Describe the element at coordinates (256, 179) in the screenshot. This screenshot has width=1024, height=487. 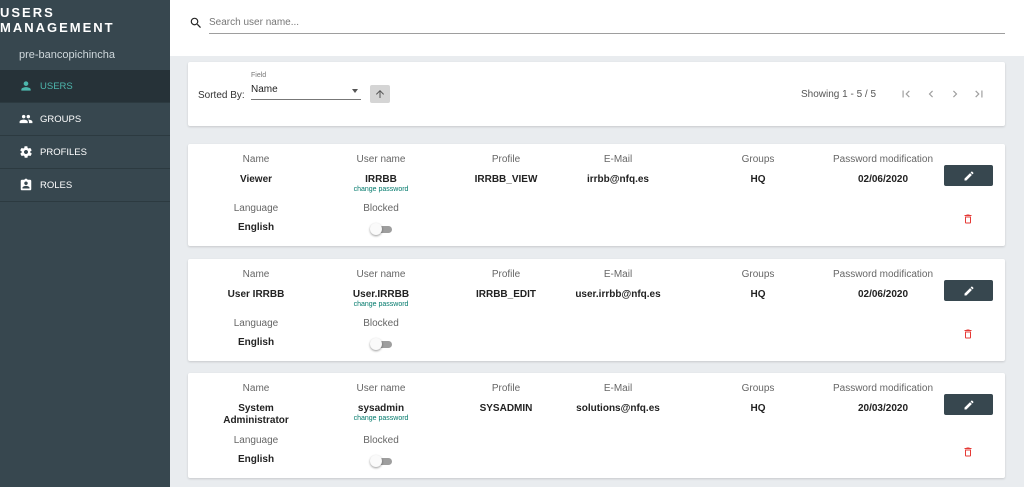
I see `user-name: Viewer` at that location.